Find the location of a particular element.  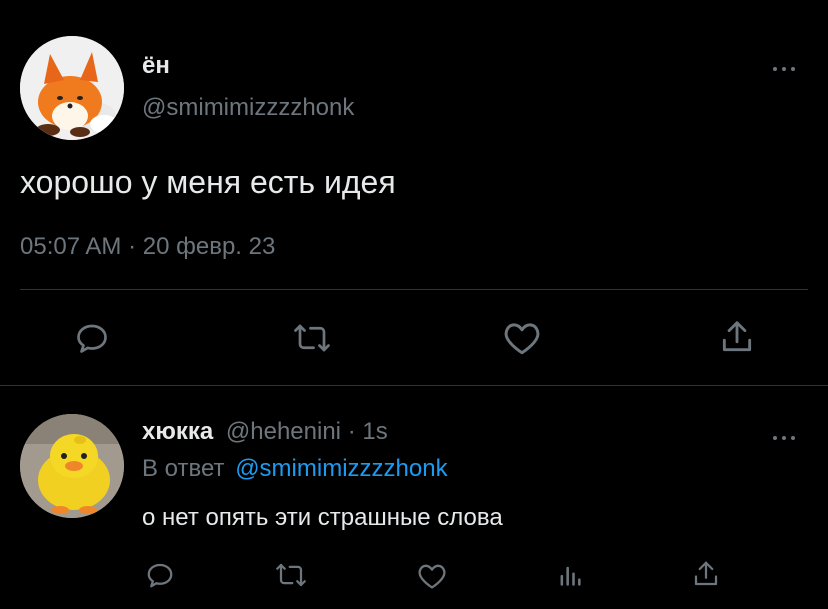

fox-plush-image is located at coordinates (72, 88).